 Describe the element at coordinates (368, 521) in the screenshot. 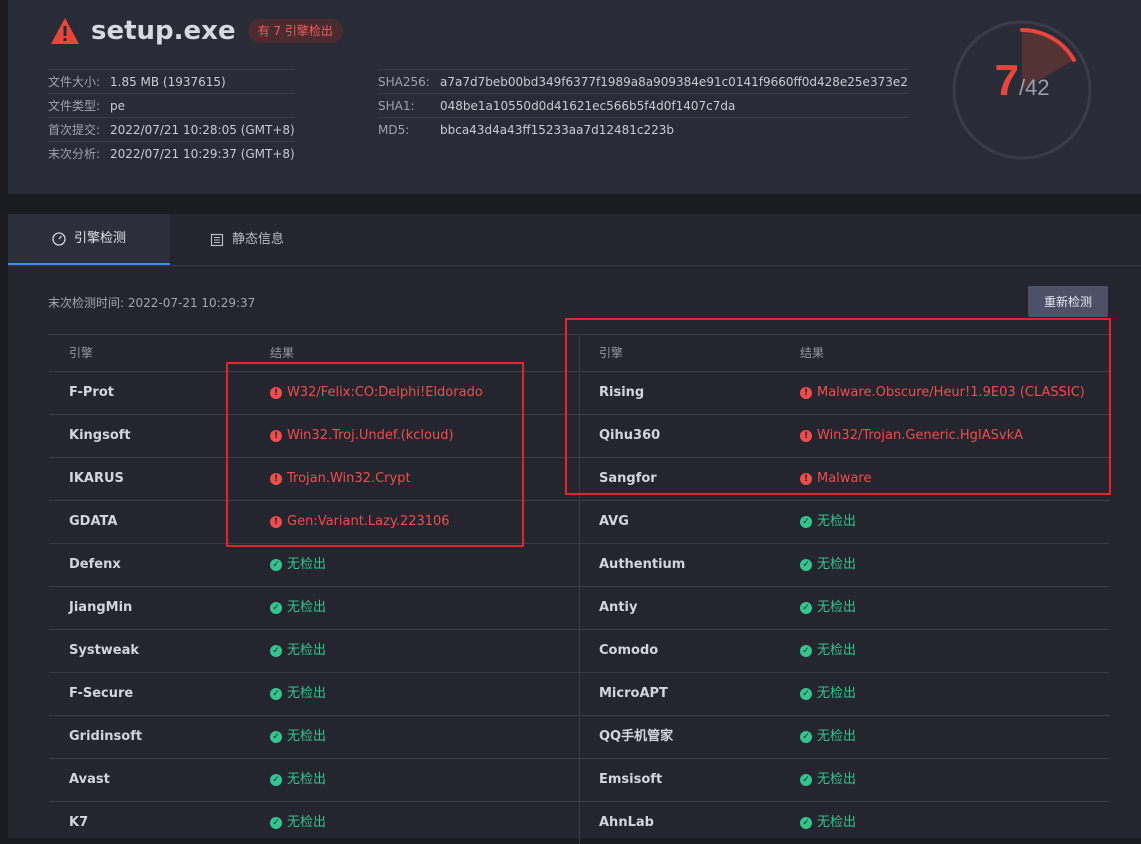

I see `result-text: Gen:Variant.Lazy.223106` at that location.